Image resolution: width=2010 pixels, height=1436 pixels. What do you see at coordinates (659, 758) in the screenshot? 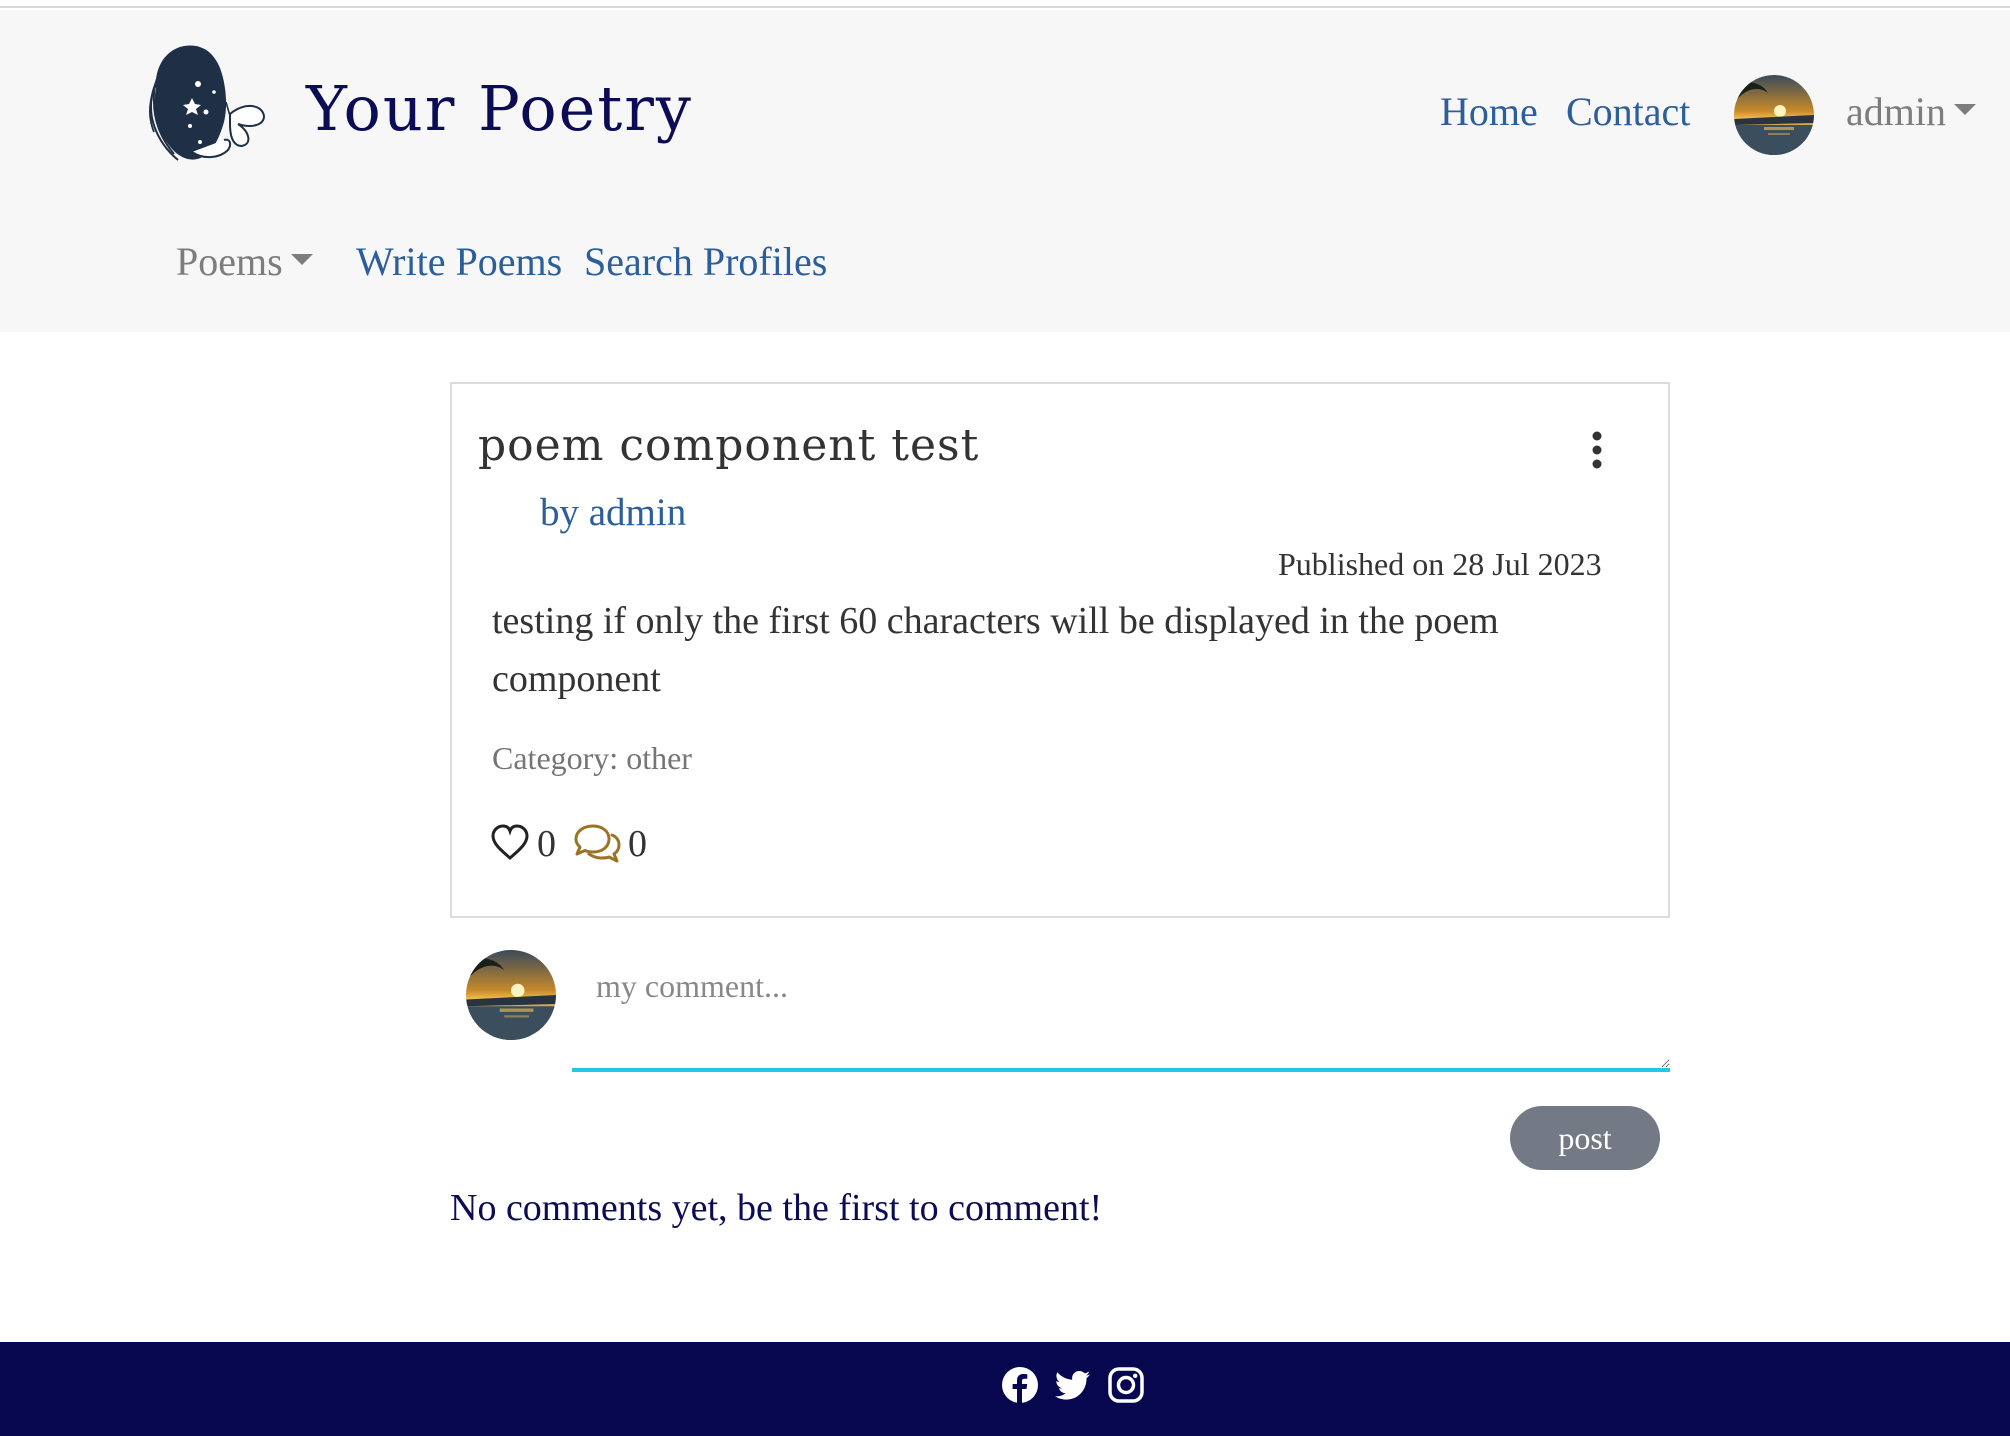
I see `category-value: other` at bounding box center [659, 758].